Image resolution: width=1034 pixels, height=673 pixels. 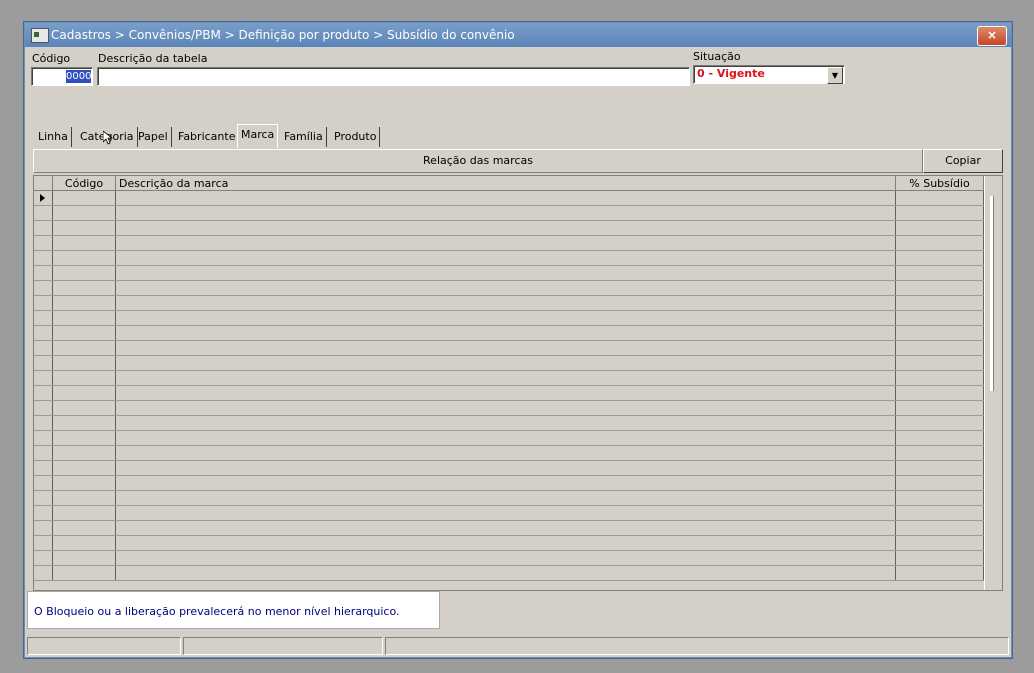 What do you see at coordinates (992, 293) in the screenshot?
I see `scrollbar-thumb` at bounding box center [992, 293].